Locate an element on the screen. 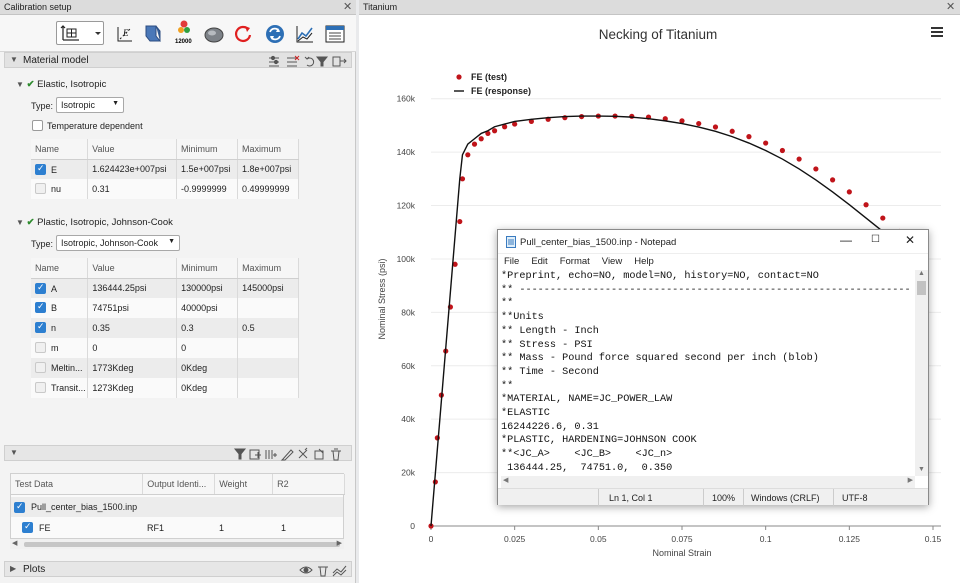  elastic-type-select: Isotropic ▼ is located at coordinates (90, 105).